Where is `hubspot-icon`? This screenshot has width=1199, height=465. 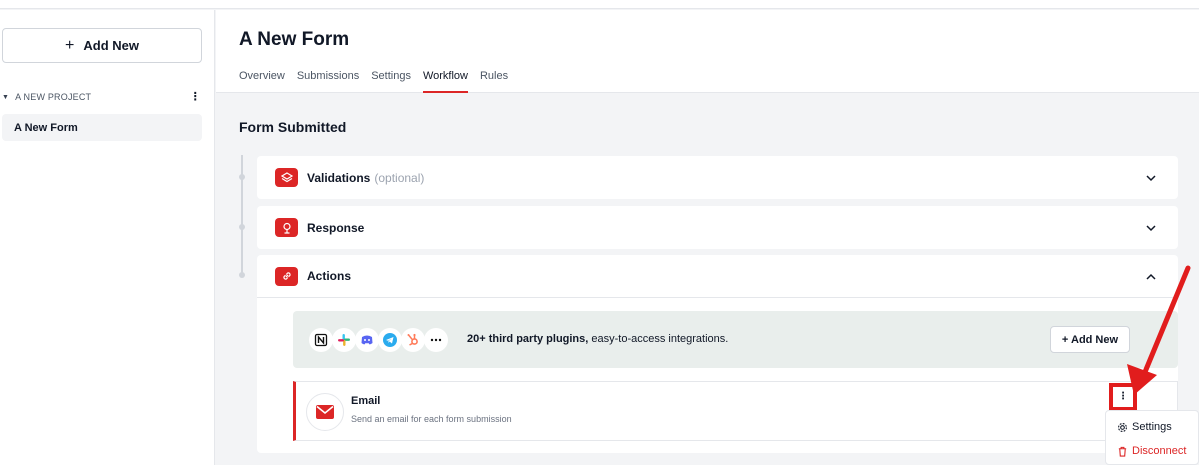 hubspot-icon is located at coordinates (413, 340).